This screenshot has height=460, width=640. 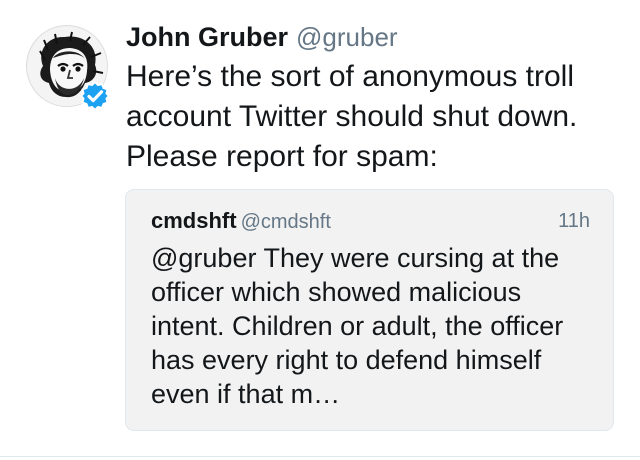 What do you see at coordinates (68, 68) in the screenshot?
I see `author-avatar-wrapper` at bounding box center [68, 68].